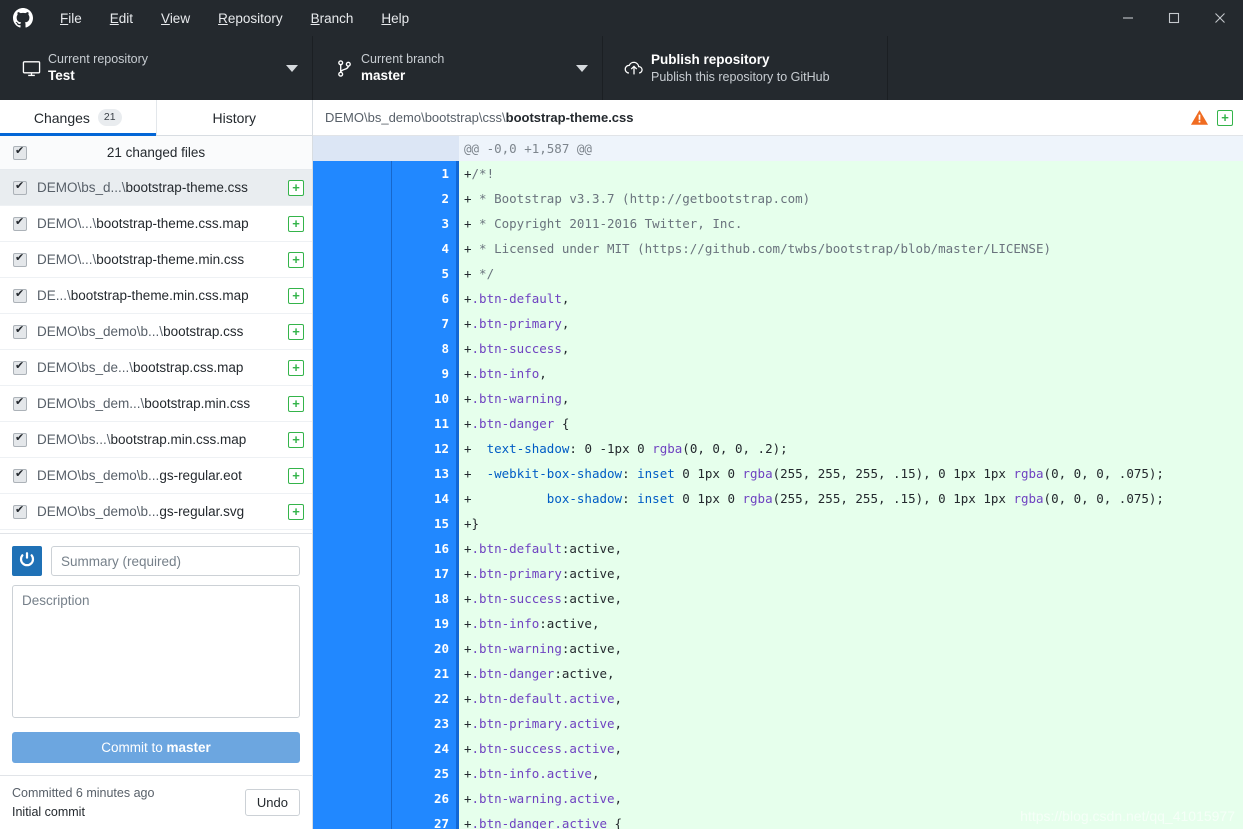  I want to click on sidebar-tabs: Changes 21 History, so click(156, 118).